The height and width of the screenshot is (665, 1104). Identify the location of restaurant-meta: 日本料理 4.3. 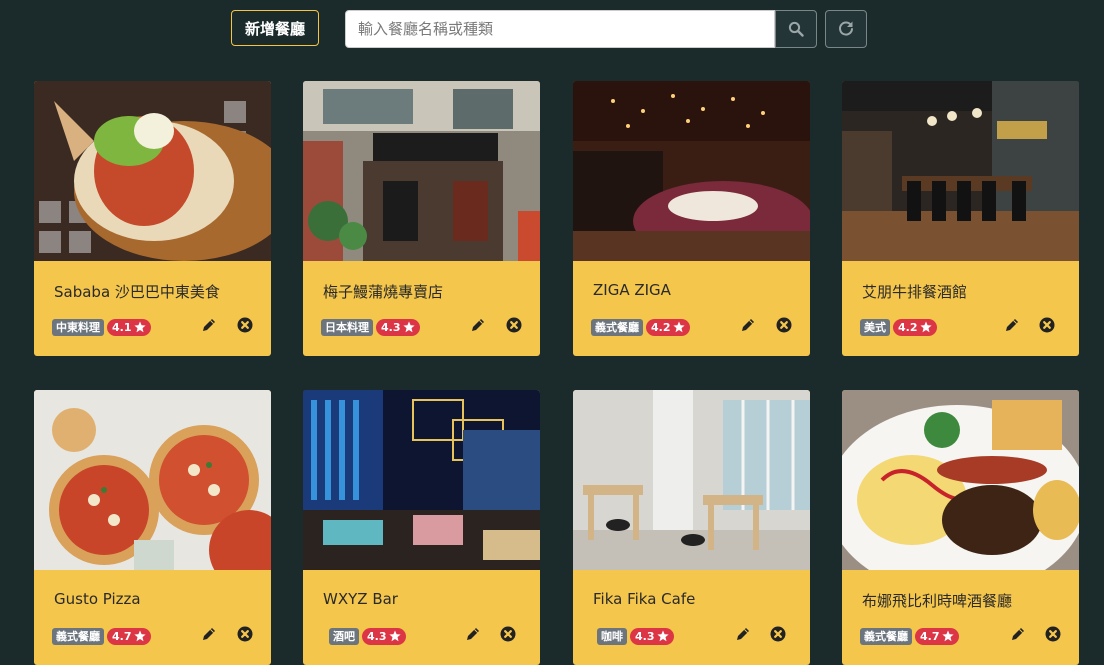
(370, 327).